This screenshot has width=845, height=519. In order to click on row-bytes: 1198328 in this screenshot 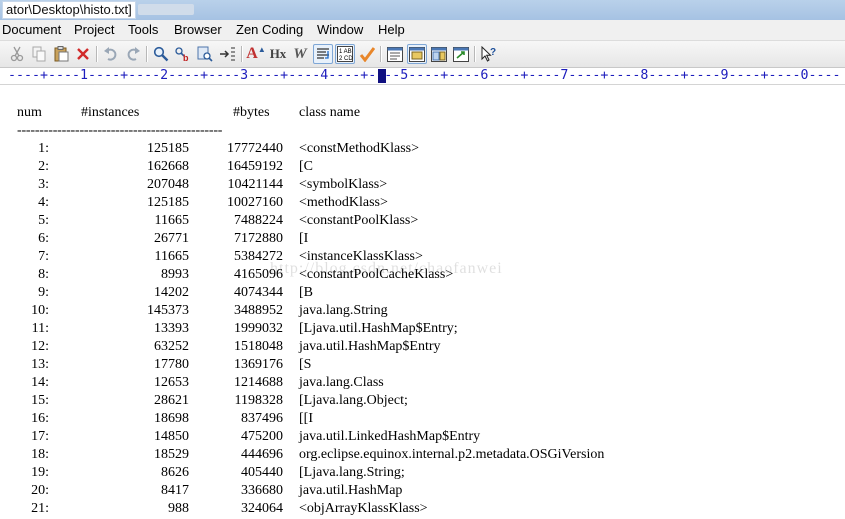, I will do `click(258, 400)`.